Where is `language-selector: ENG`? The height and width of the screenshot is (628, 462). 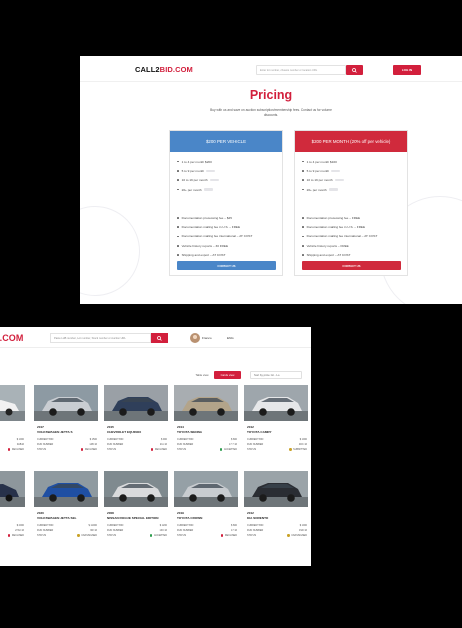 language-selector: ENG is located at coordinates (230, 338).